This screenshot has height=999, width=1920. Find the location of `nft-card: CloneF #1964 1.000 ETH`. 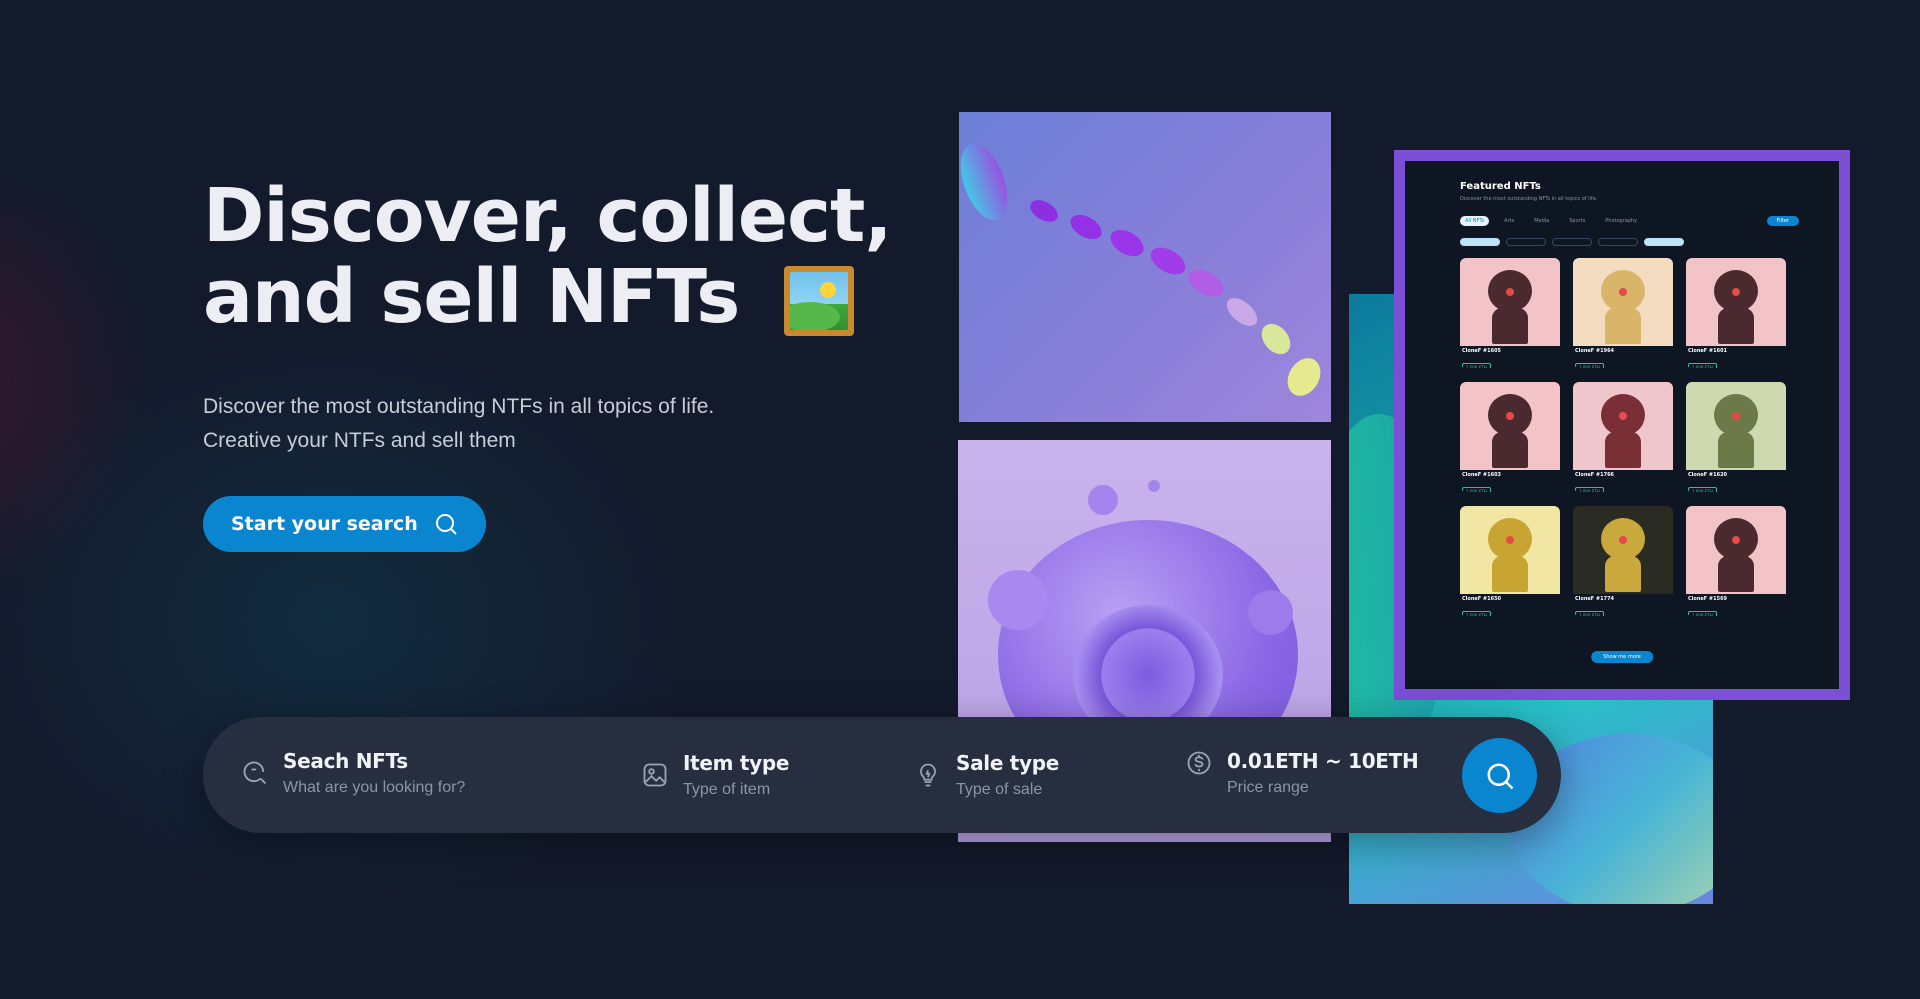

nft-card: CloneF #1964 1.000 ETH is located at coordinates (1623, 313).